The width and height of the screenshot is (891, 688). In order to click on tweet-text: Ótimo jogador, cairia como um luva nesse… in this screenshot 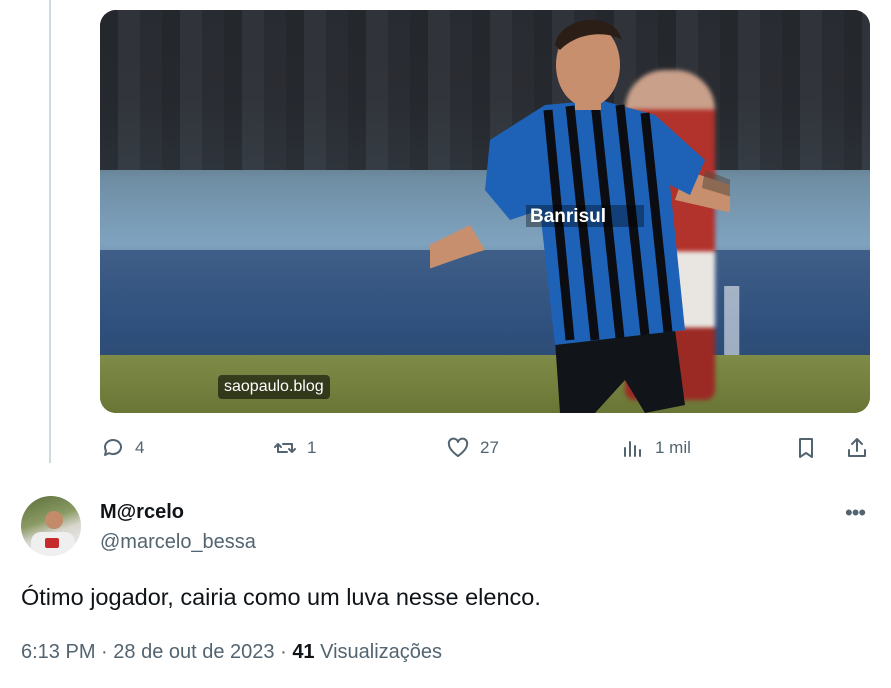, I will do `click(281, 597)`.